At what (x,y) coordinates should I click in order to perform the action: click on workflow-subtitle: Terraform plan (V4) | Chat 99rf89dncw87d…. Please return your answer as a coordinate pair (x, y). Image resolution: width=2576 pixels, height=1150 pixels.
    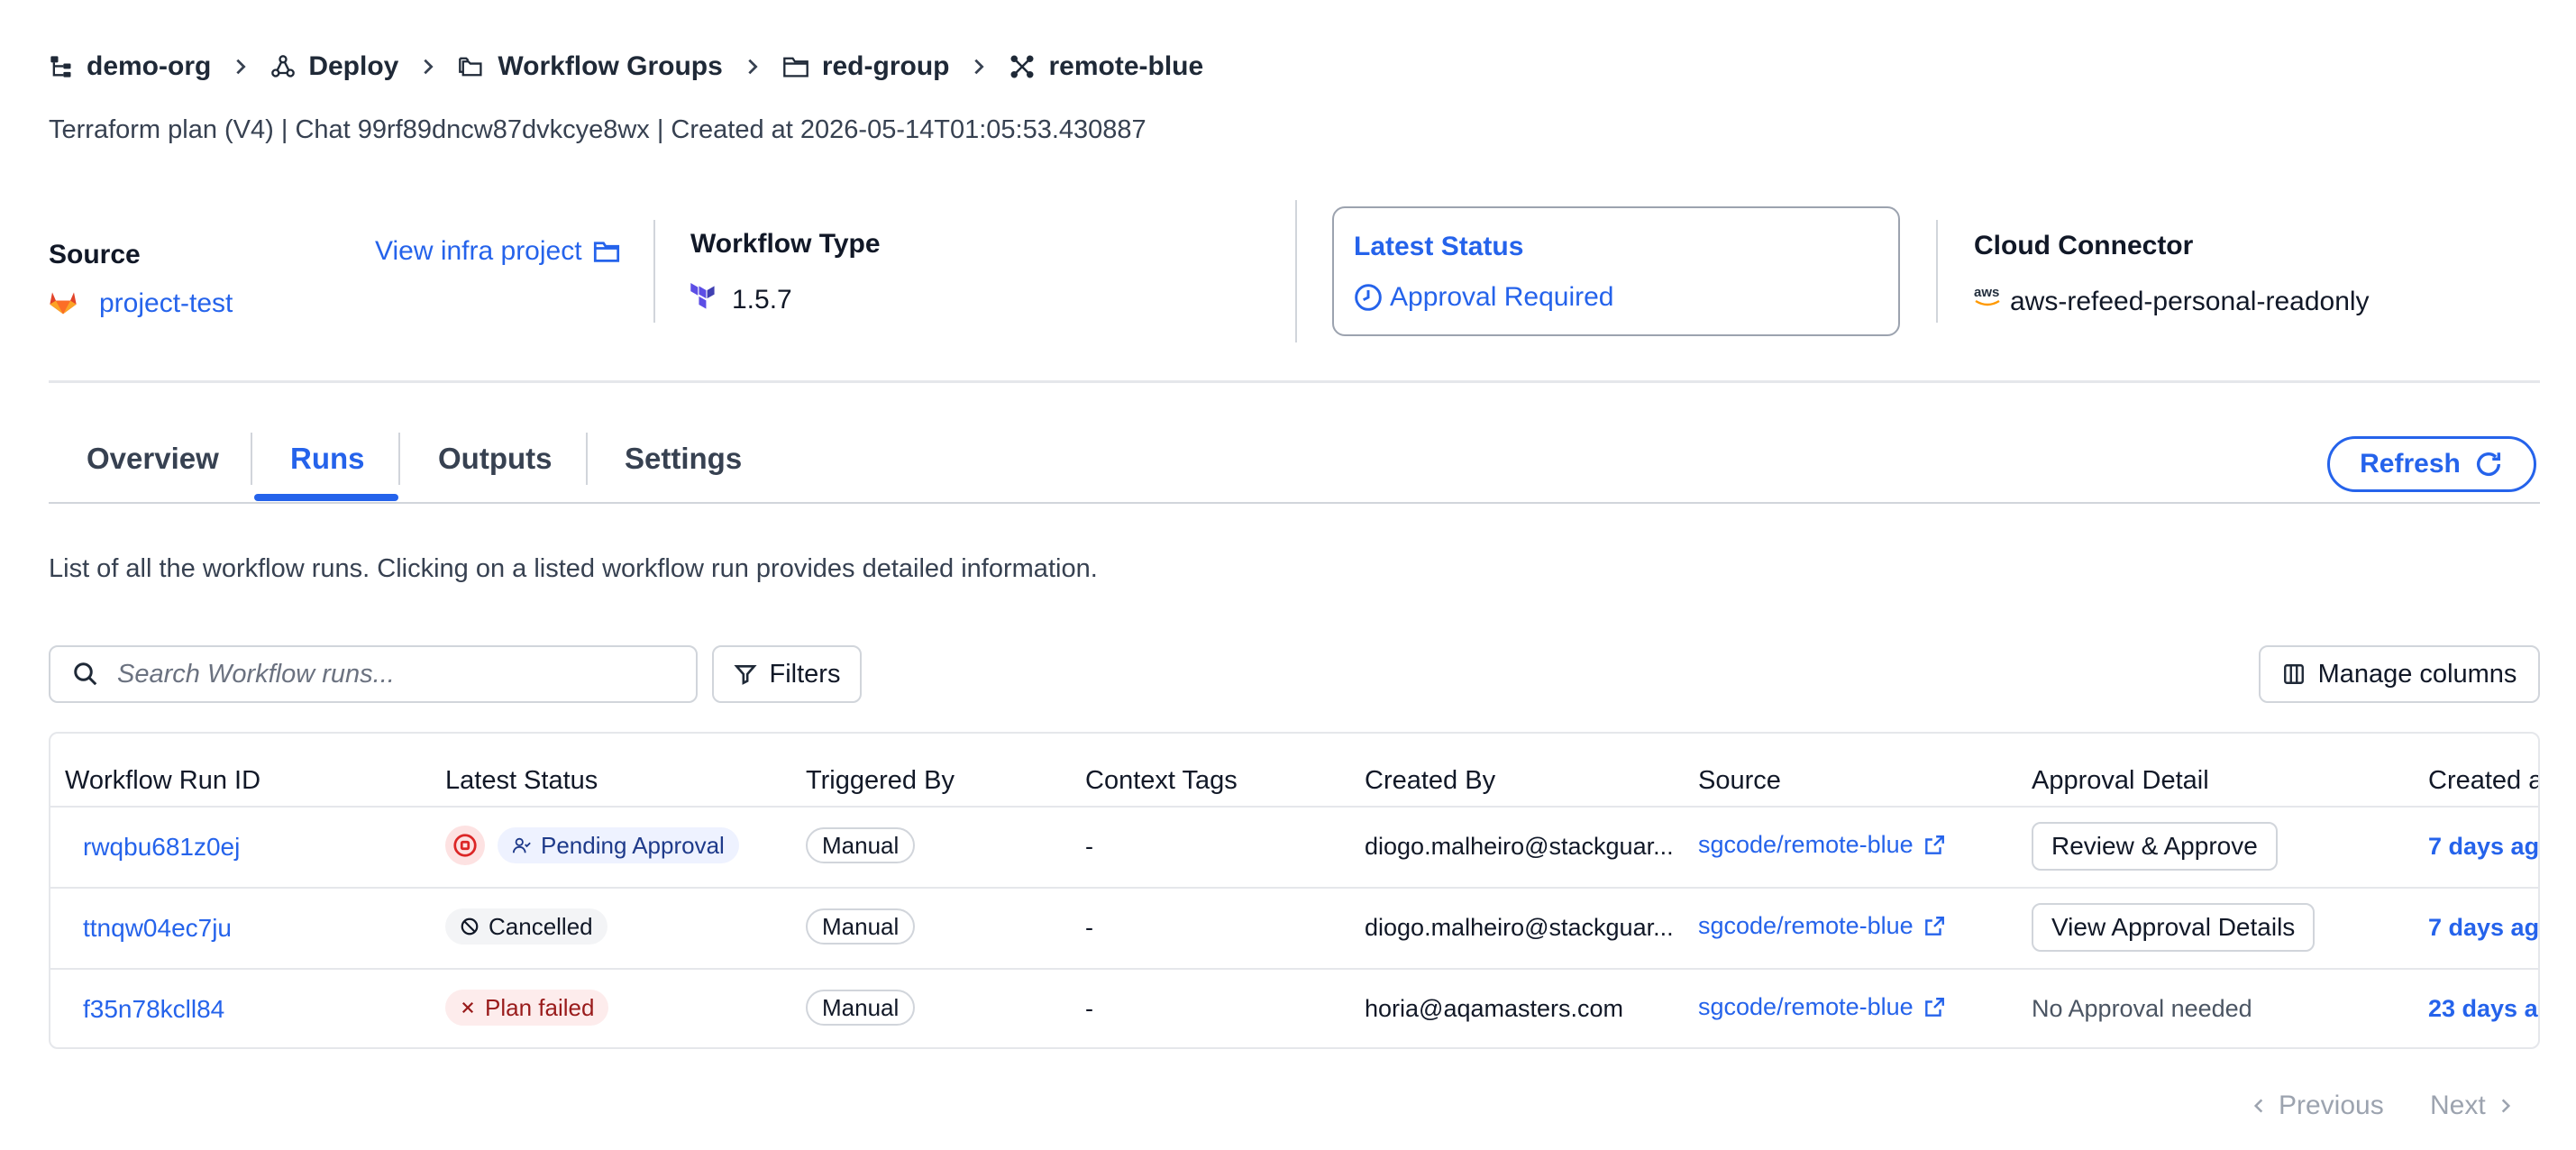
    Looking at the image, I should click on (598, 129).